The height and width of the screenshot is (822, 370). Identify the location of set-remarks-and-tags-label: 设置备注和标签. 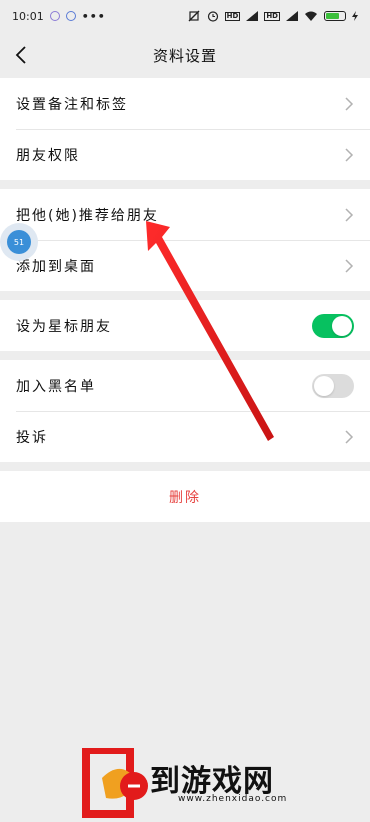
(72, 104).